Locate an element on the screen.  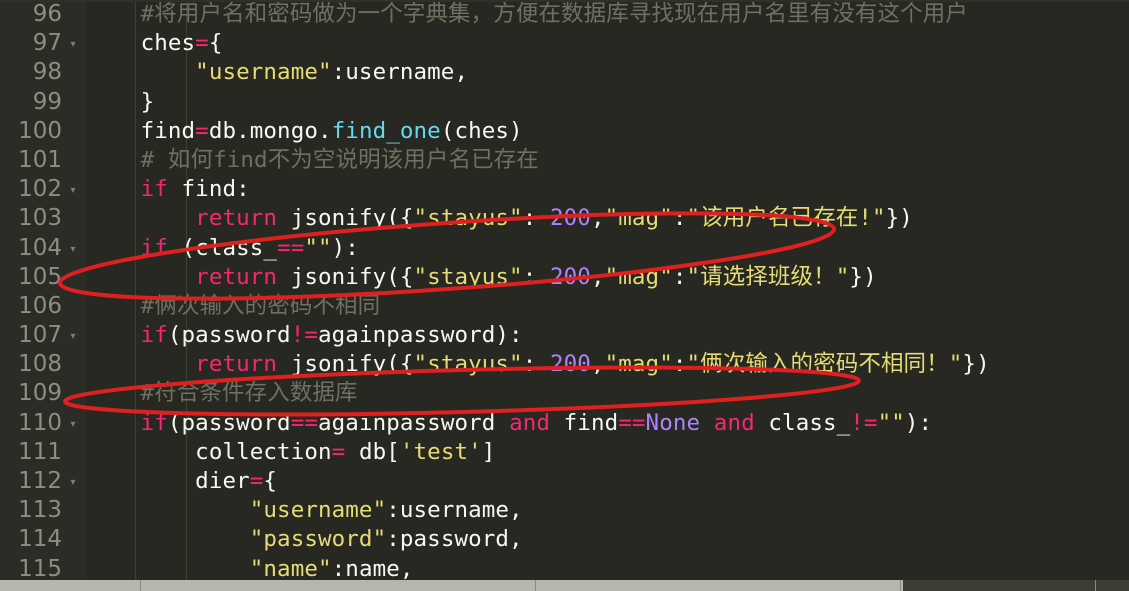
token-function: find_one is located at coordinates (386, 130).